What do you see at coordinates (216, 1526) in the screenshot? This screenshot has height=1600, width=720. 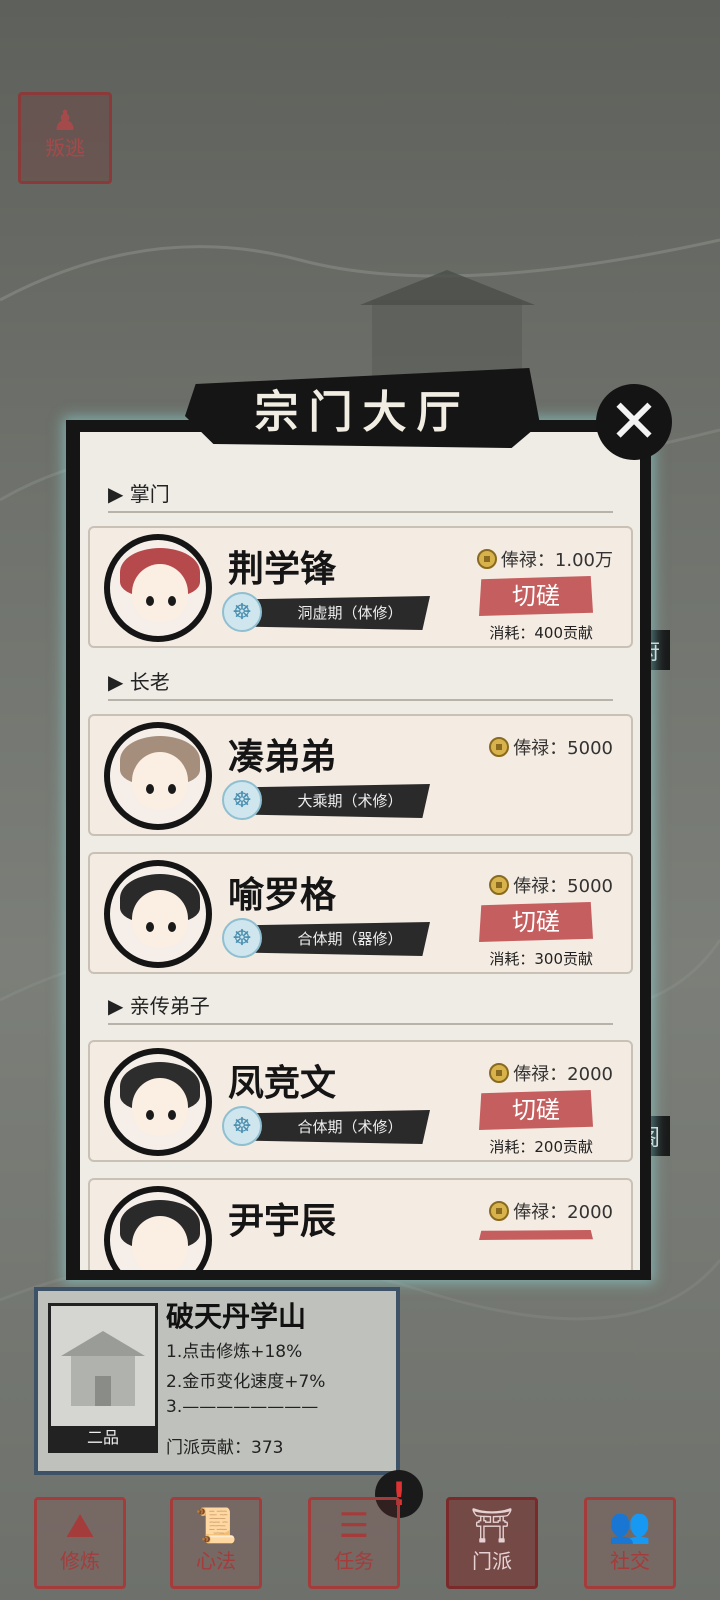 I see `scroll-icon: 📜` at bounding box center [216, 1526].